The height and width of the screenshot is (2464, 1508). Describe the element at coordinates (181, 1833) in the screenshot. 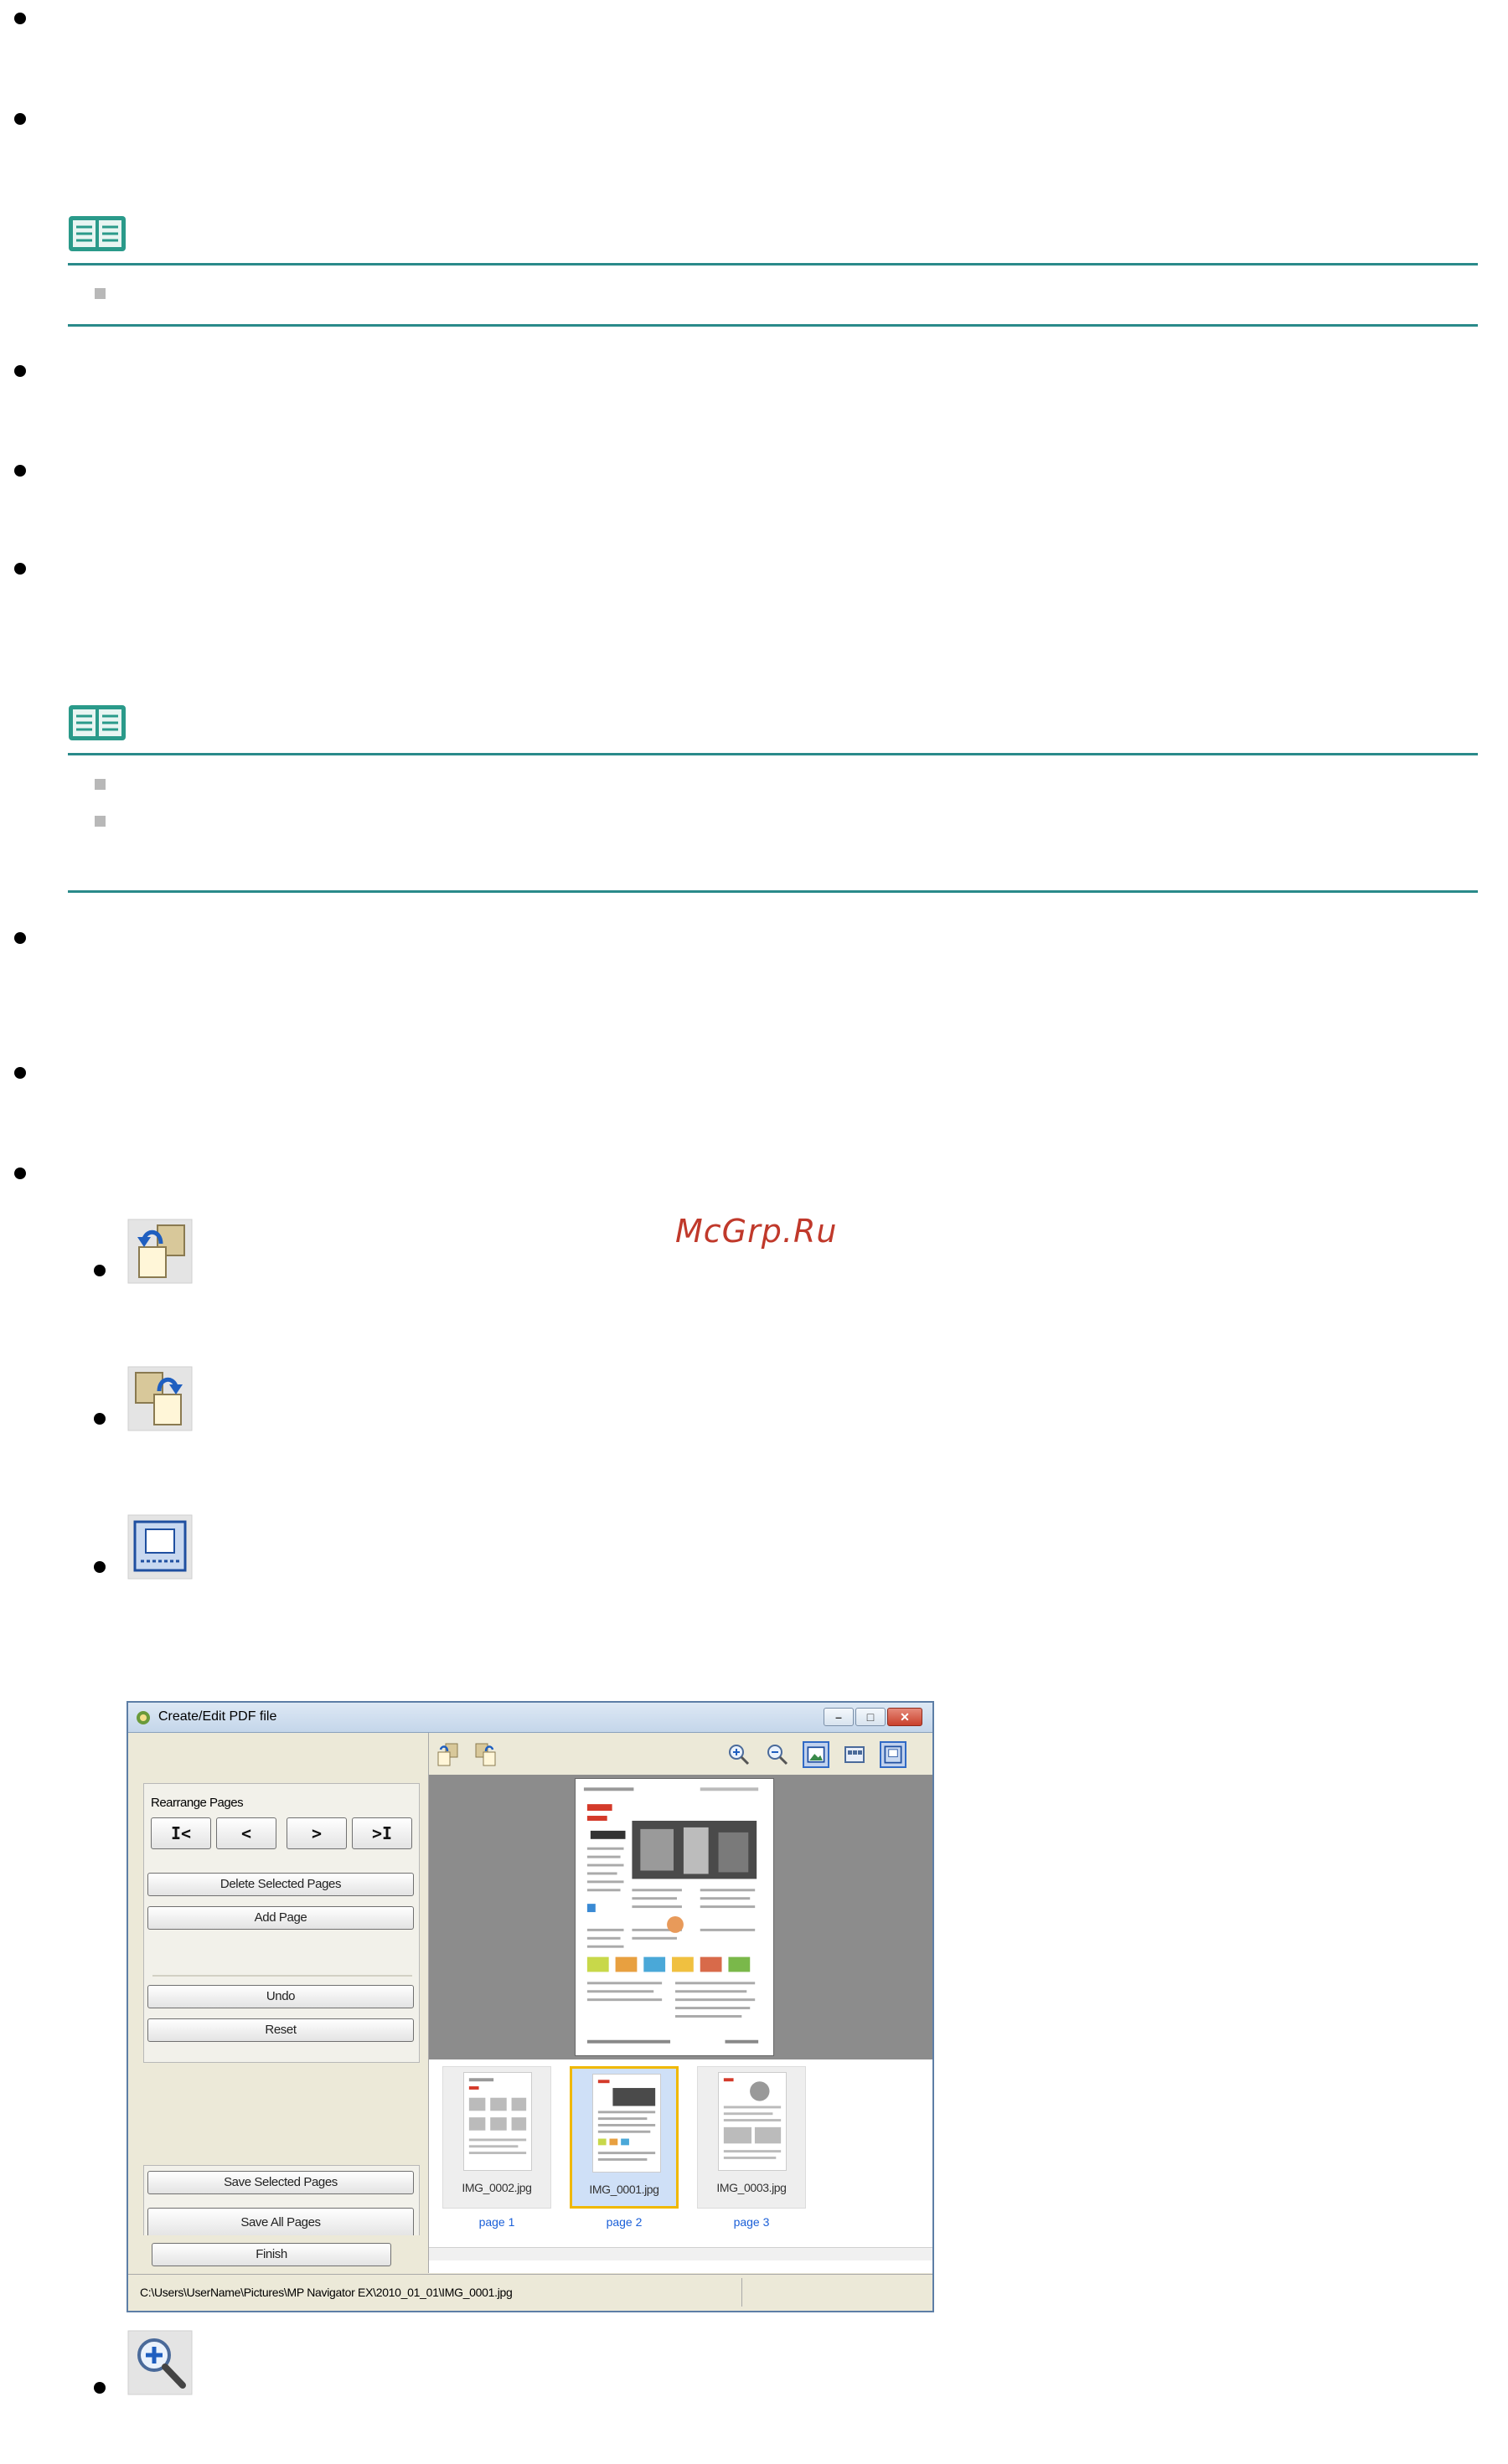

I see `first-page-button: I<` at that location.